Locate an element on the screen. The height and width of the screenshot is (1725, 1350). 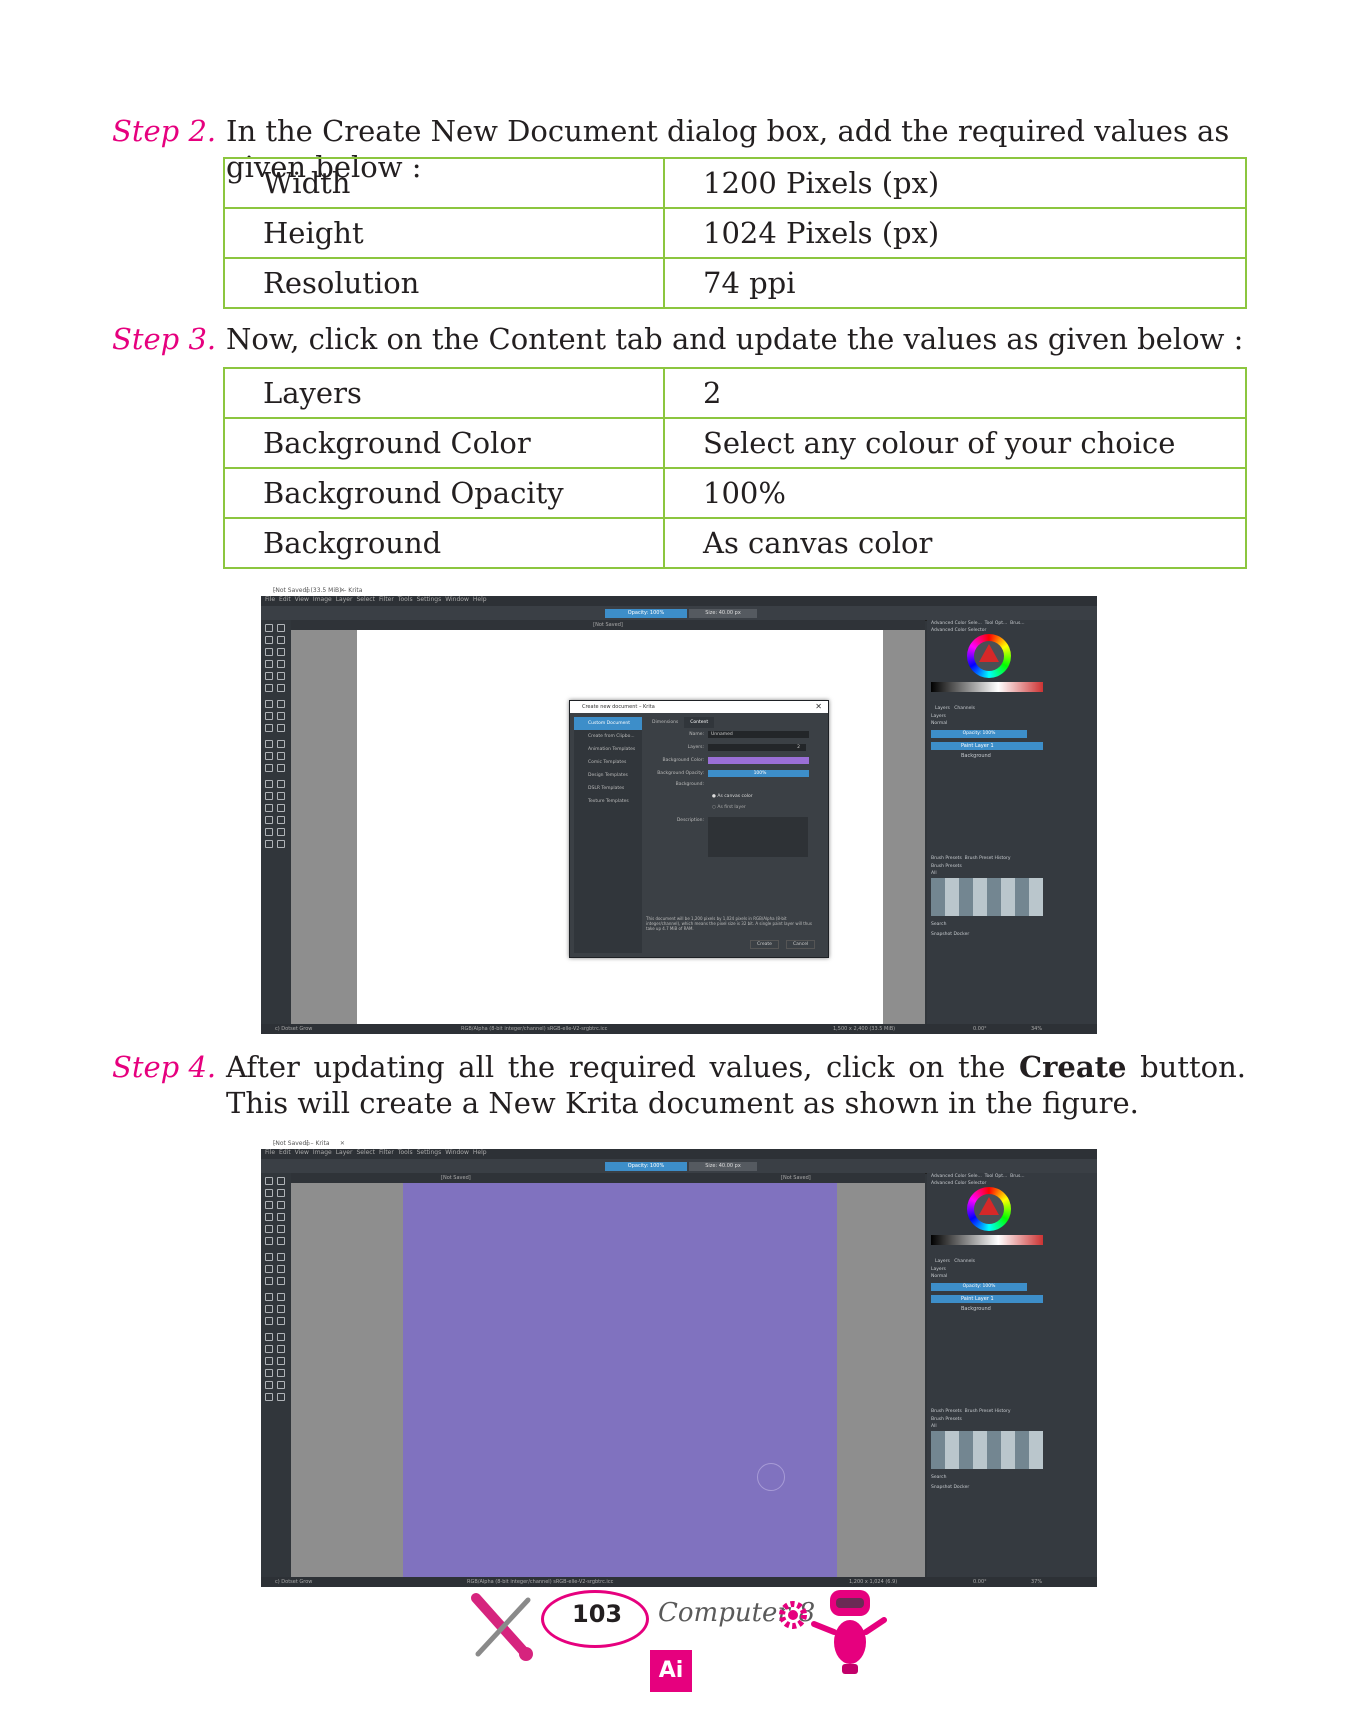
layers-spinbox: 2 is located at coordinates (757, 747).